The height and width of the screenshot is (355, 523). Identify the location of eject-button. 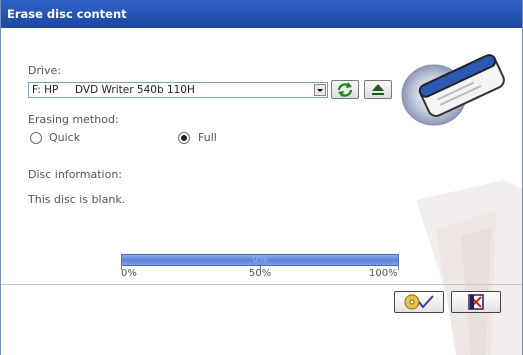
(378, 89).